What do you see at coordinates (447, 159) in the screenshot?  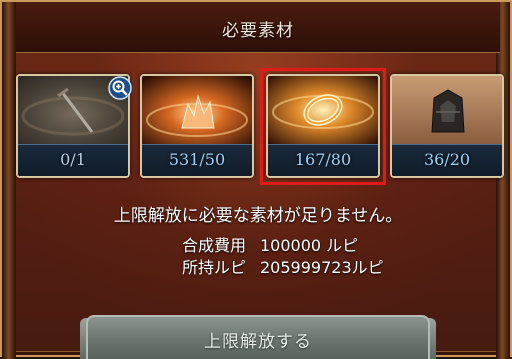 I see `material-count: 36/20` at bounding box center [447, 159].